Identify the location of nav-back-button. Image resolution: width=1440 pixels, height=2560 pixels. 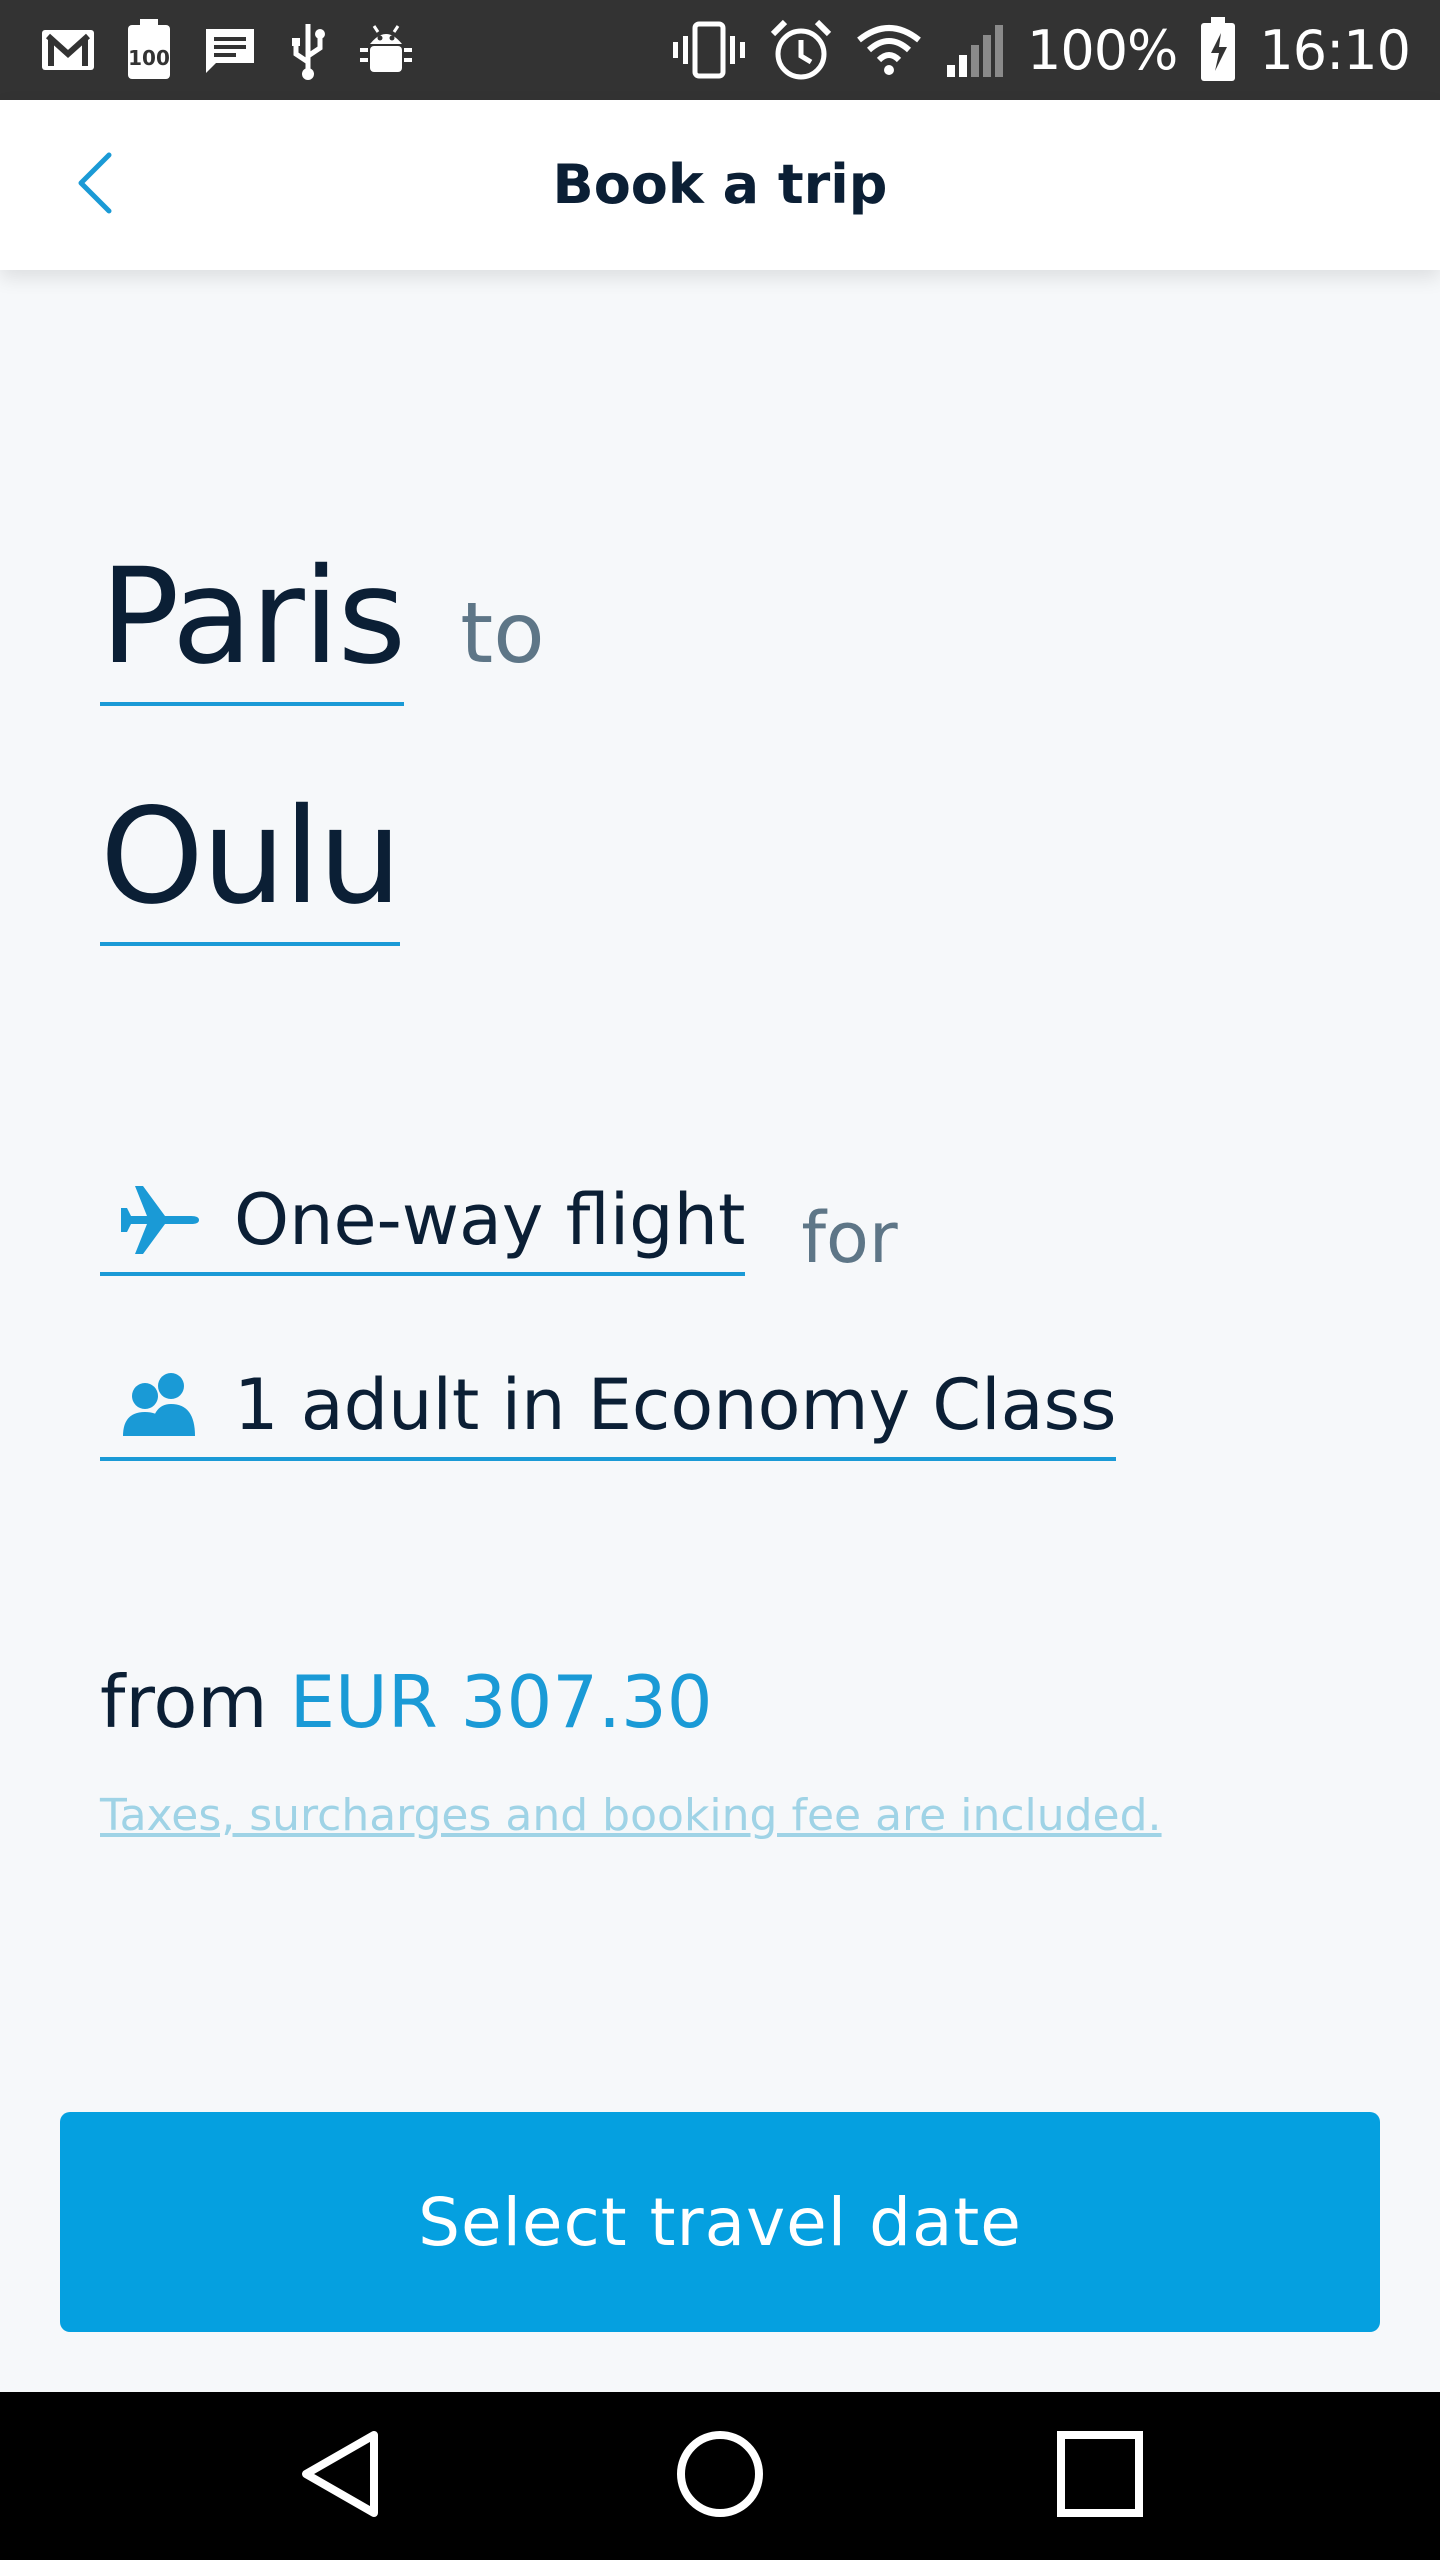
(340, 2476).